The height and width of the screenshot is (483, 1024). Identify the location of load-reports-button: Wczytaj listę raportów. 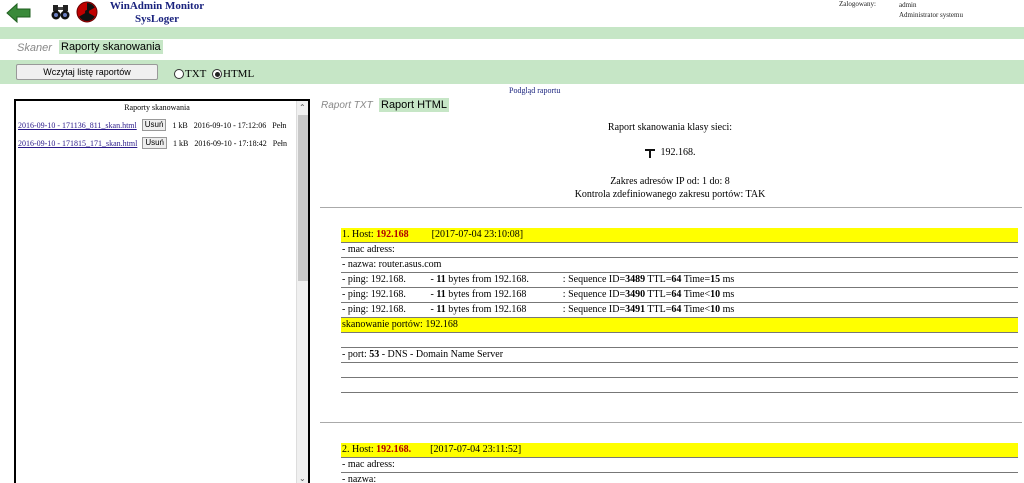
(87, 72).